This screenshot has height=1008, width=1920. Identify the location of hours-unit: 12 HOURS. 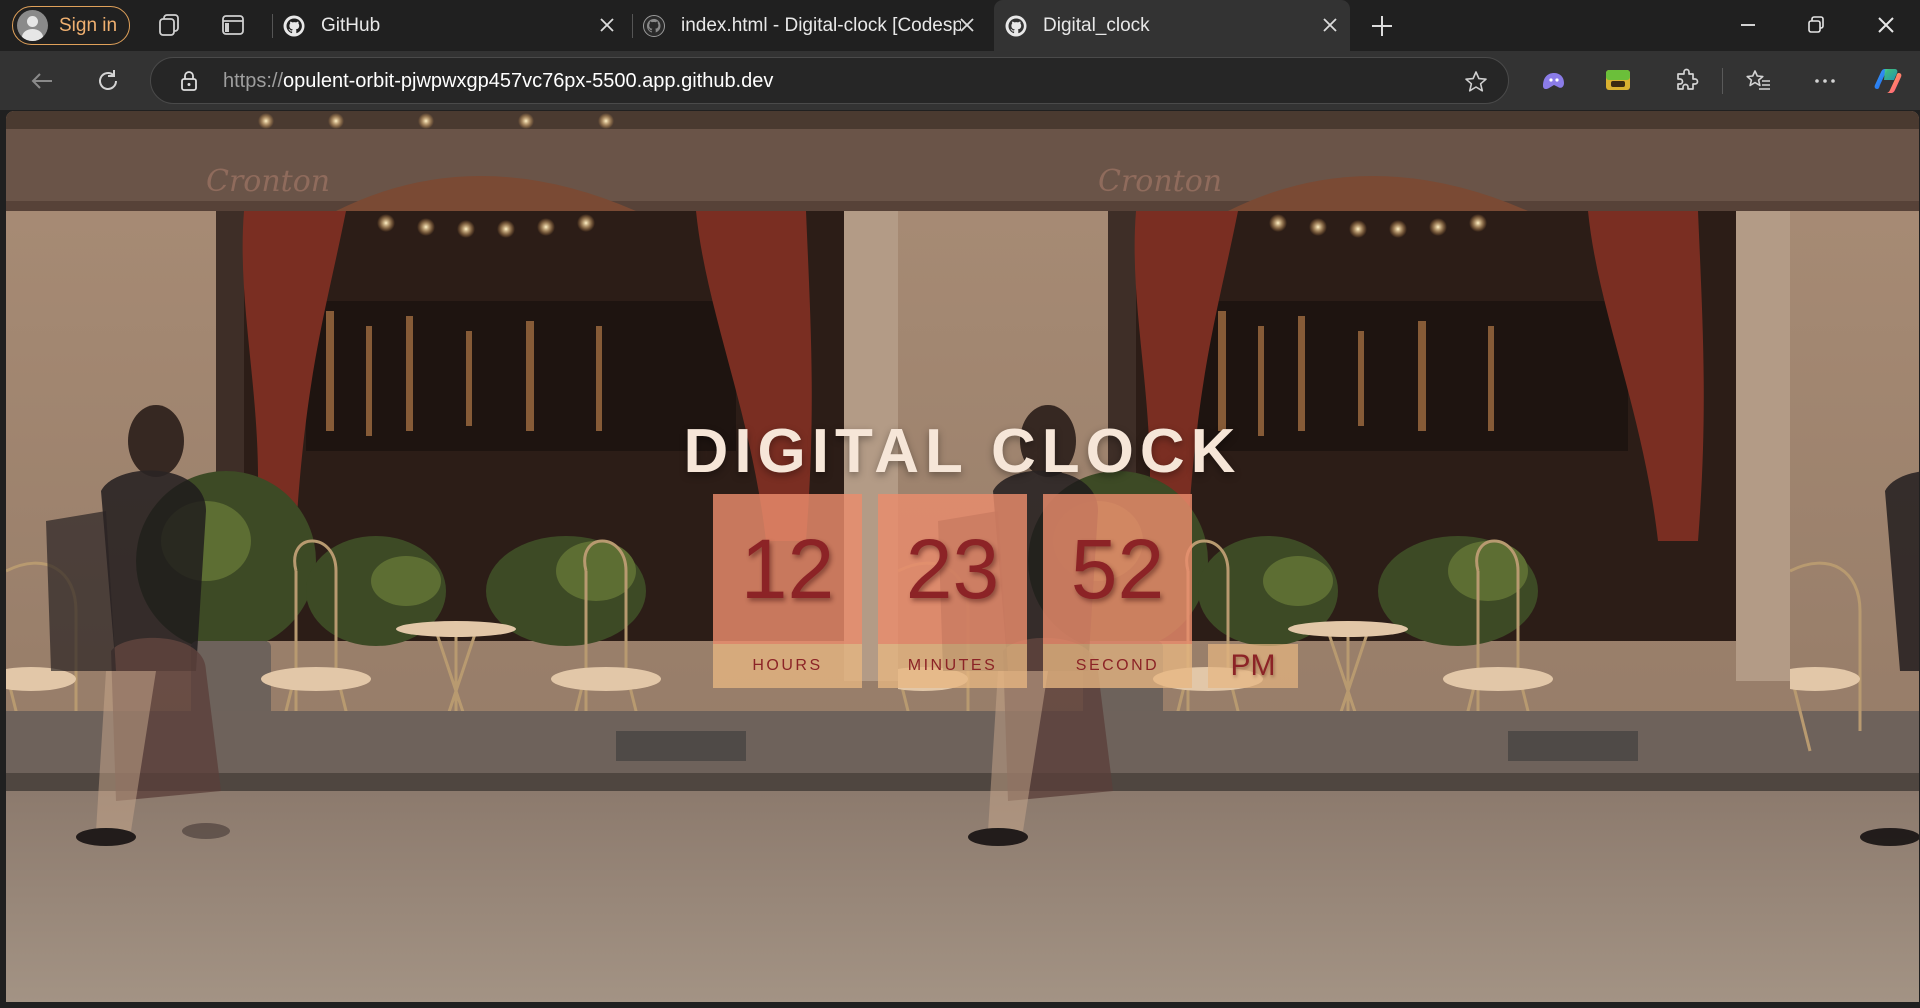
(787, 591).